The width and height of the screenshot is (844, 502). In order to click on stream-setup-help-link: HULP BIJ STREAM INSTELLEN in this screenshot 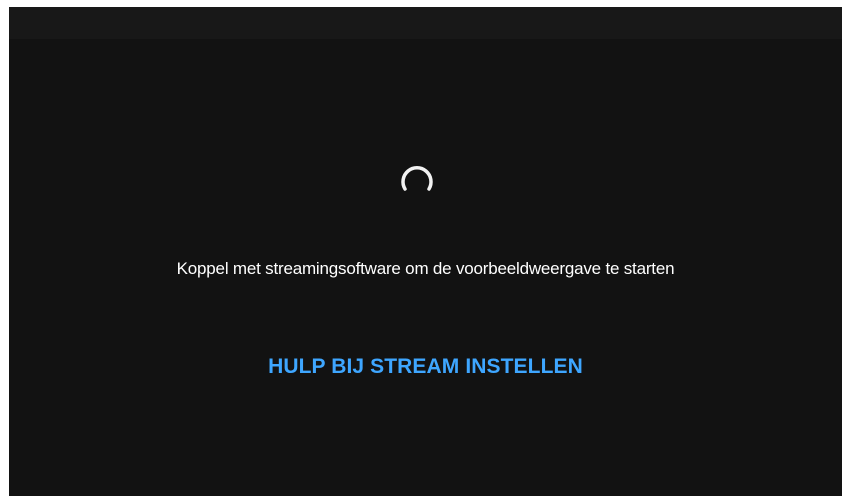, I will do `click(425, 367)`.